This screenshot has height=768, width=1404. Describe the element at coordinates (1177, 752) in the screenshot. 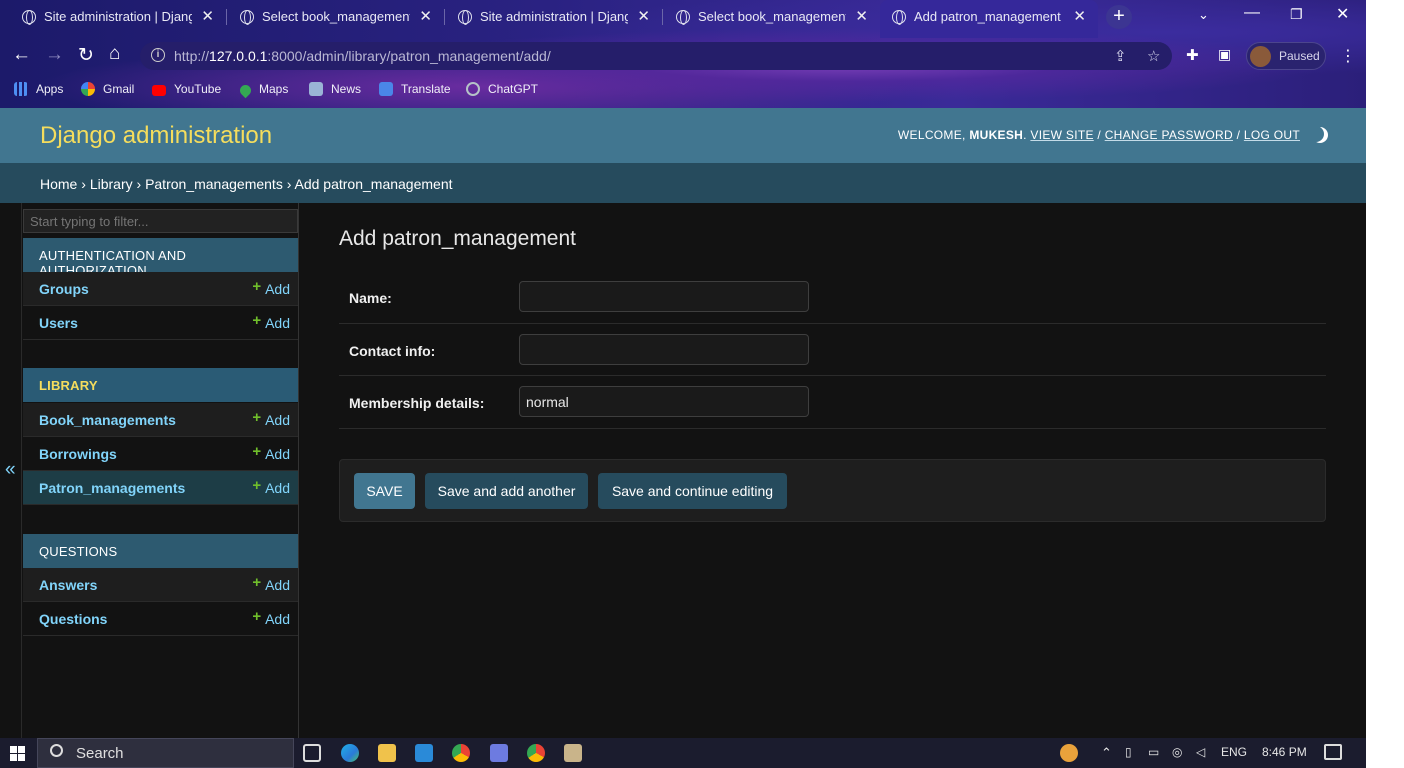

I see `network-icon: ◎` at that location.